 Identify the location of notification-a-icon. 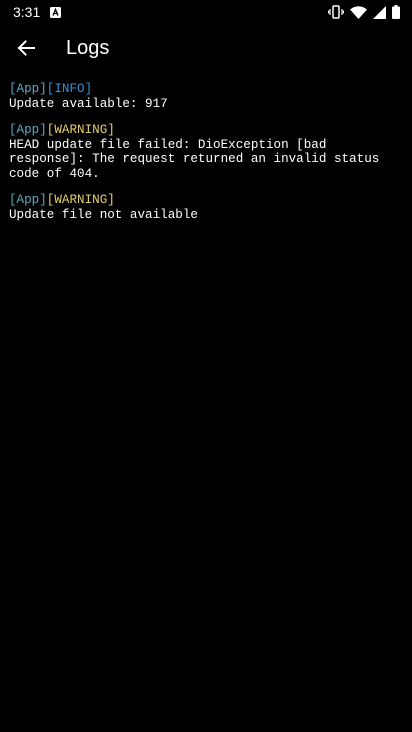
(56, 12).